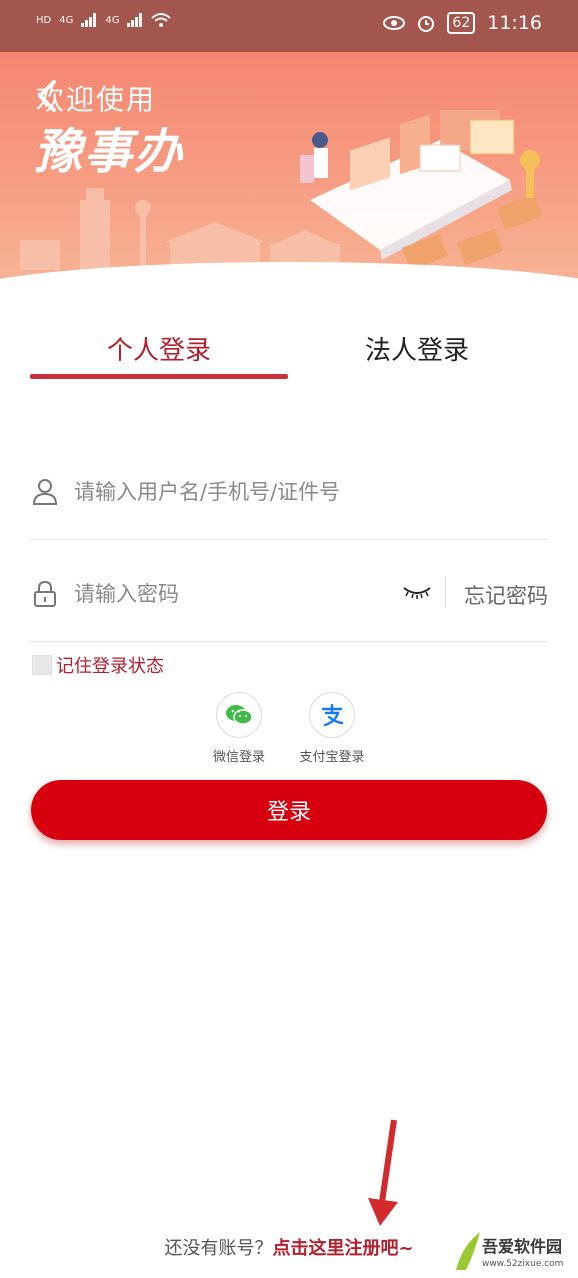  I want to click on username-row, so click(289, 490).